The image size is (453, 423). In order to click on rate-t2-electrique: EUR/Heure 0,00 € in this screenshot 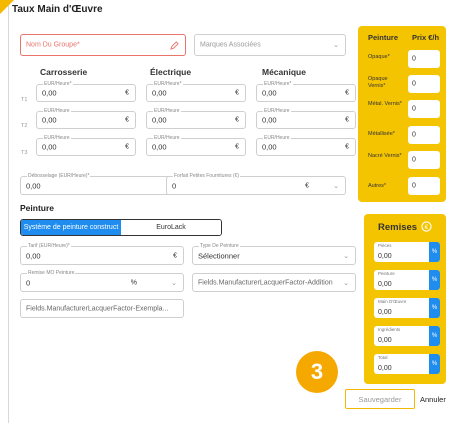, I will do `click(196, 118)`.